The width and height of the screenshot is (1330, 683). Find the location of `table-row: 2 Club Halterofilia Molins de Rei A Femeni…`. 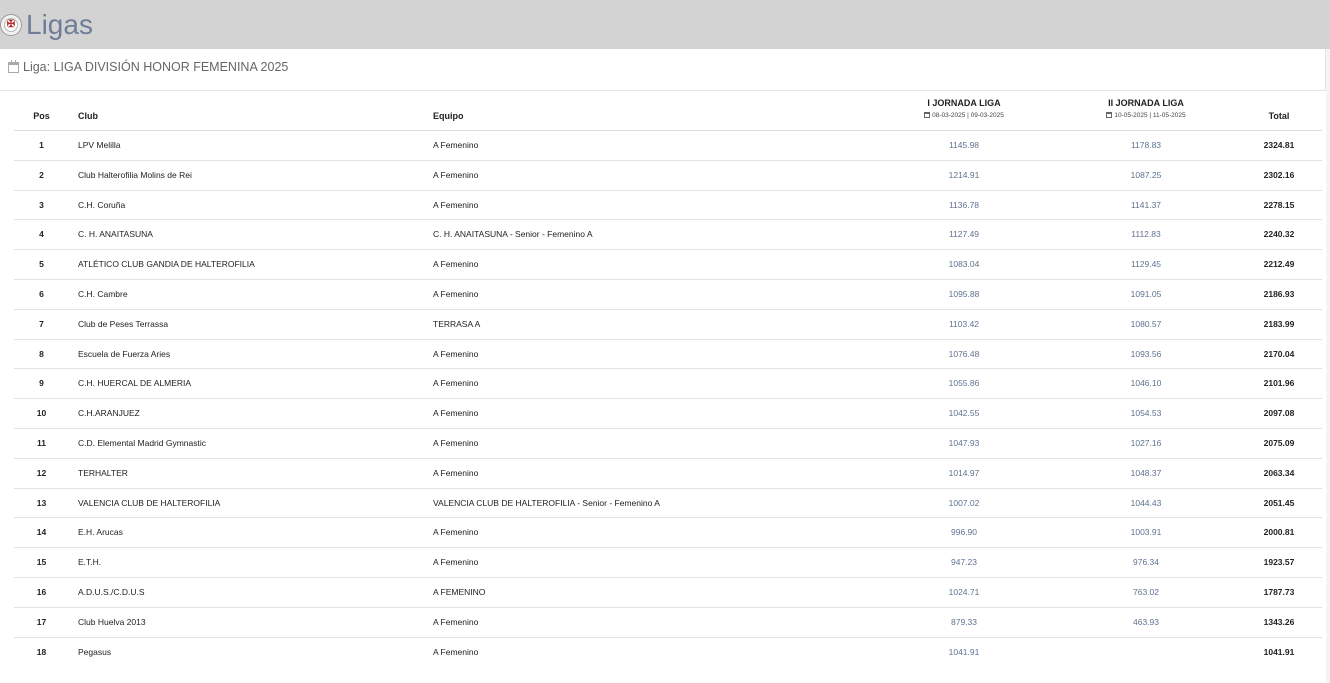

table-row: 2 Club Halterofilia Molins de Rei A Femeni… is located at coordinates (668, 176).